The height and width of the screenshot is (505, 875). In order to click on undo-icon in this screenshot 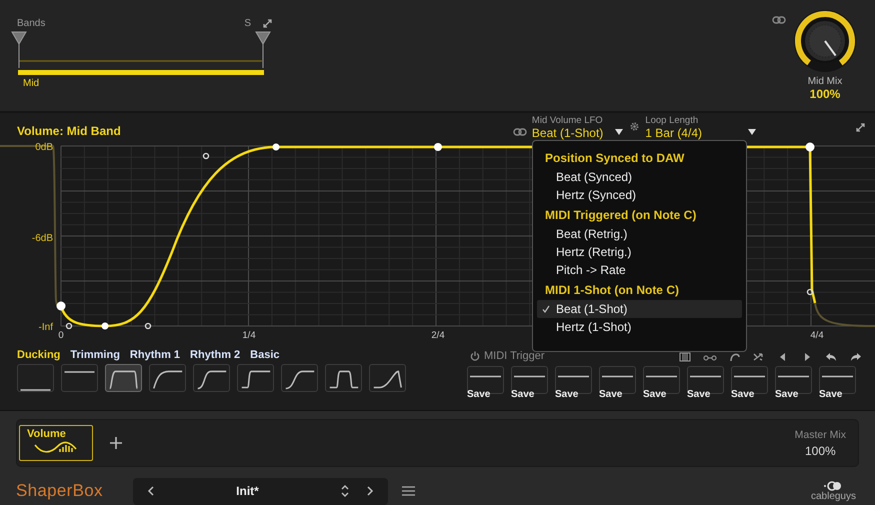, I will do `click(831, 357)`.